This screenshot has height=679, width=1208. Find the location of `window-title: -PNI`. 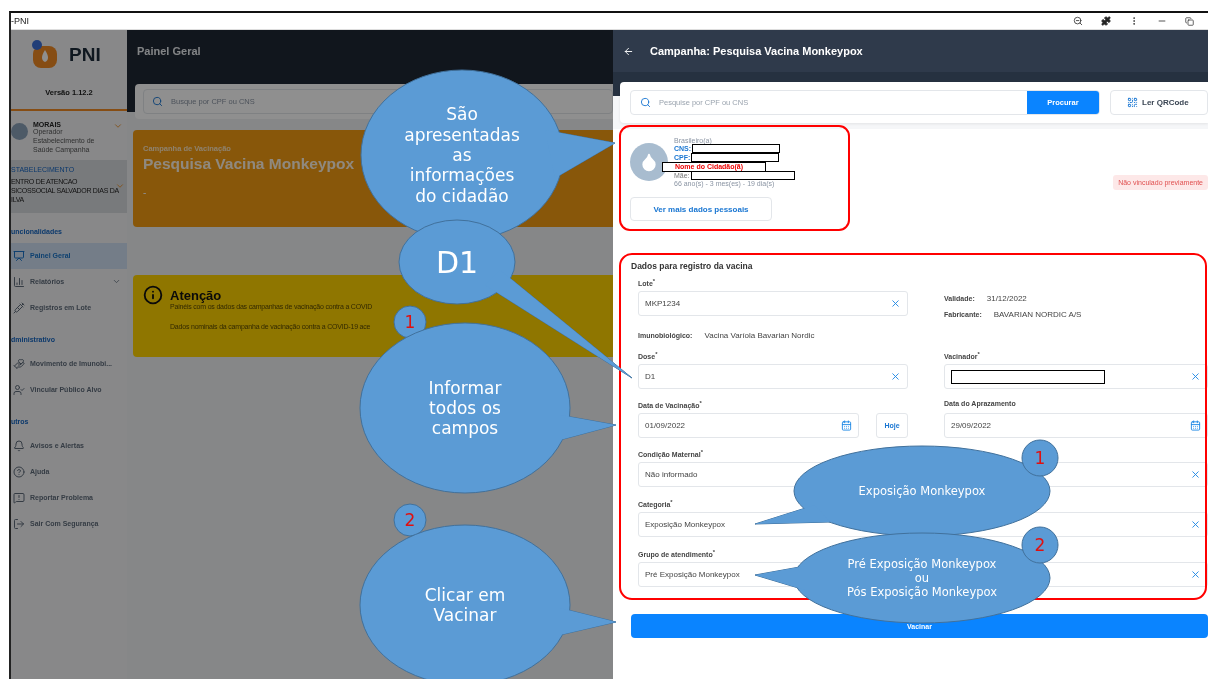

window-title: -PNI is located at coordinates (20, 21).